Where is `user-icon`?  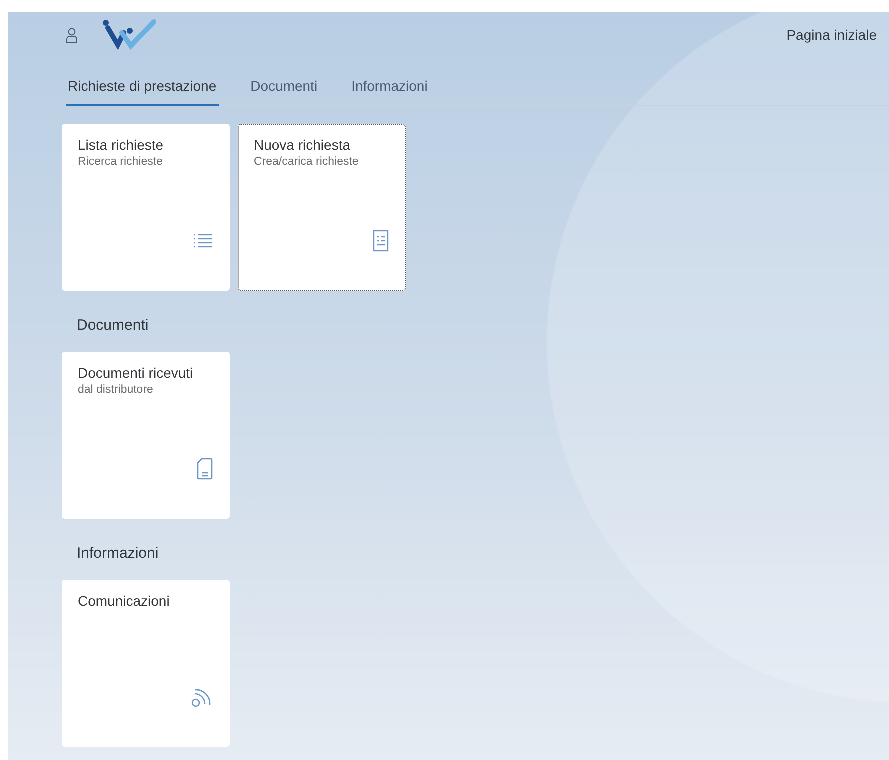 user-icon is located at coordinates (72, 35).